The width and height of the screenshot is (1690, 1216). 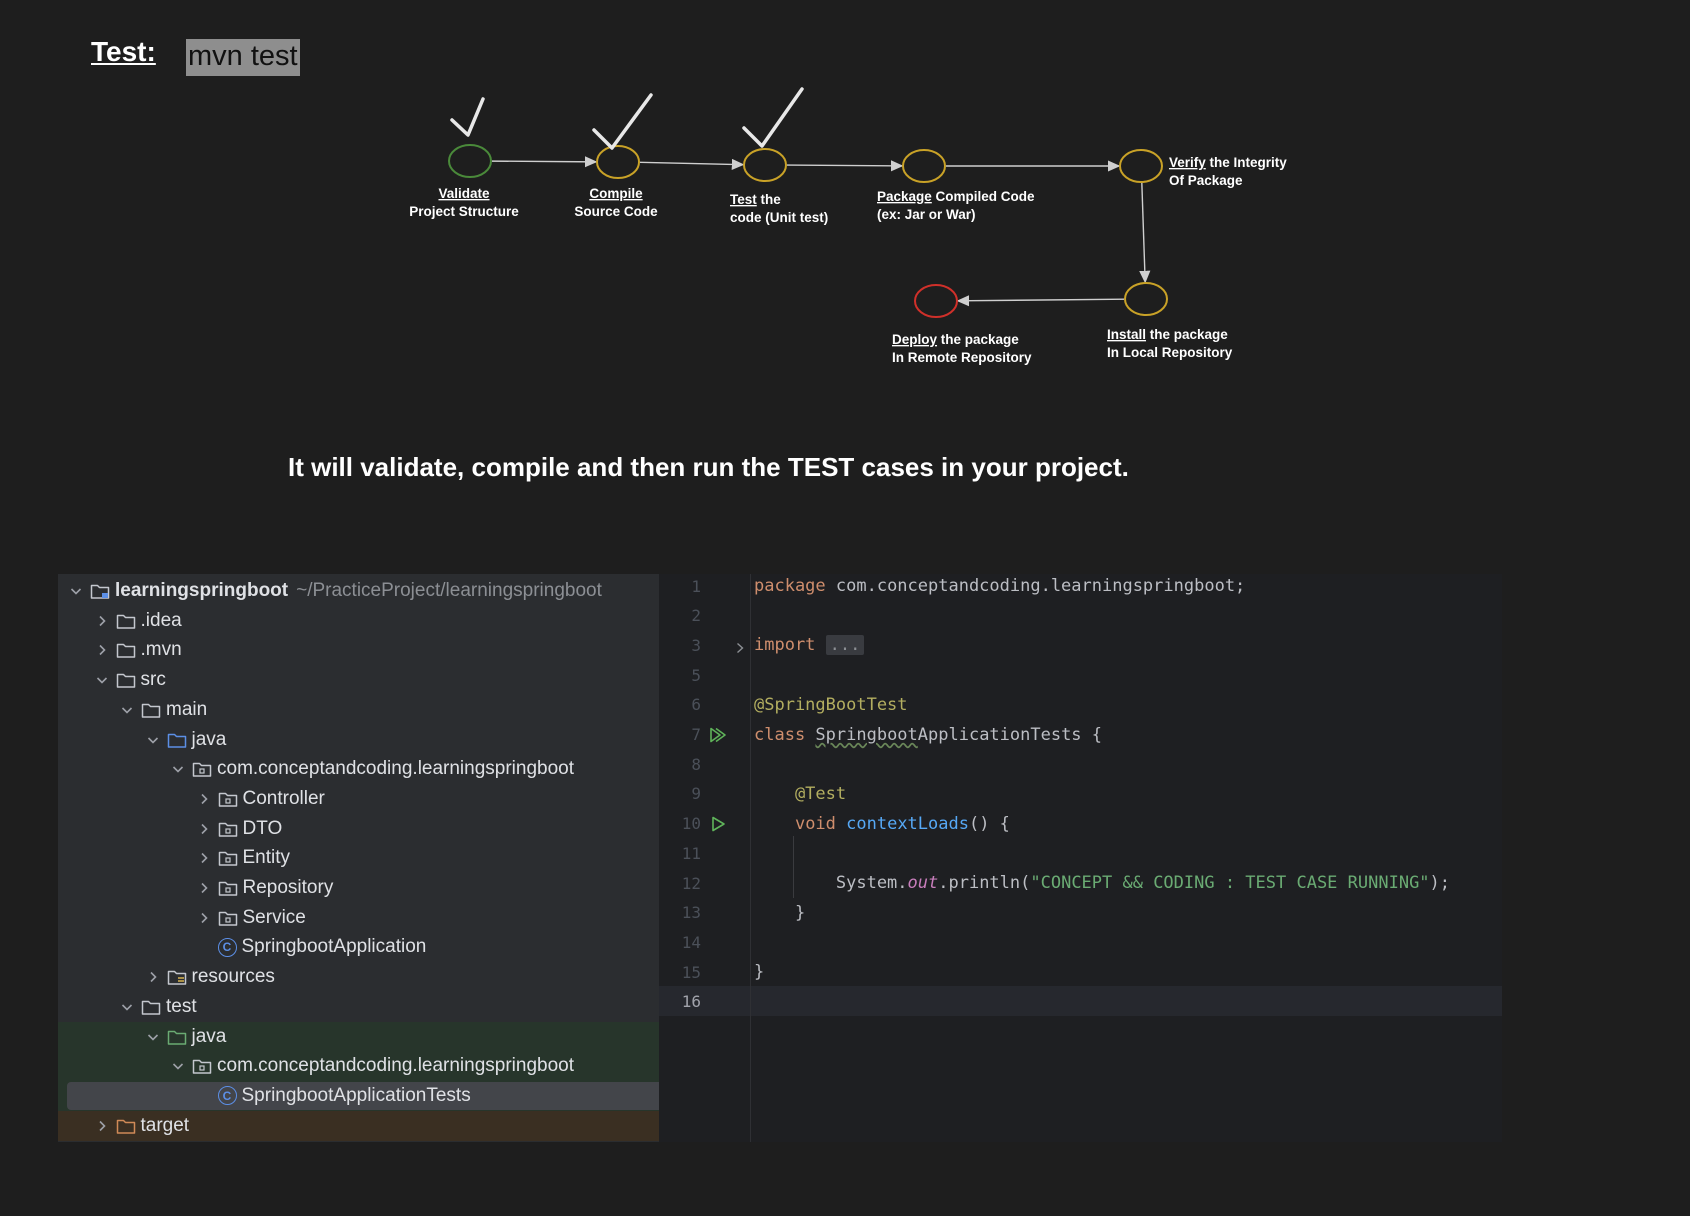 I want to click on code-line: 8, so click(x=1080, y=764).